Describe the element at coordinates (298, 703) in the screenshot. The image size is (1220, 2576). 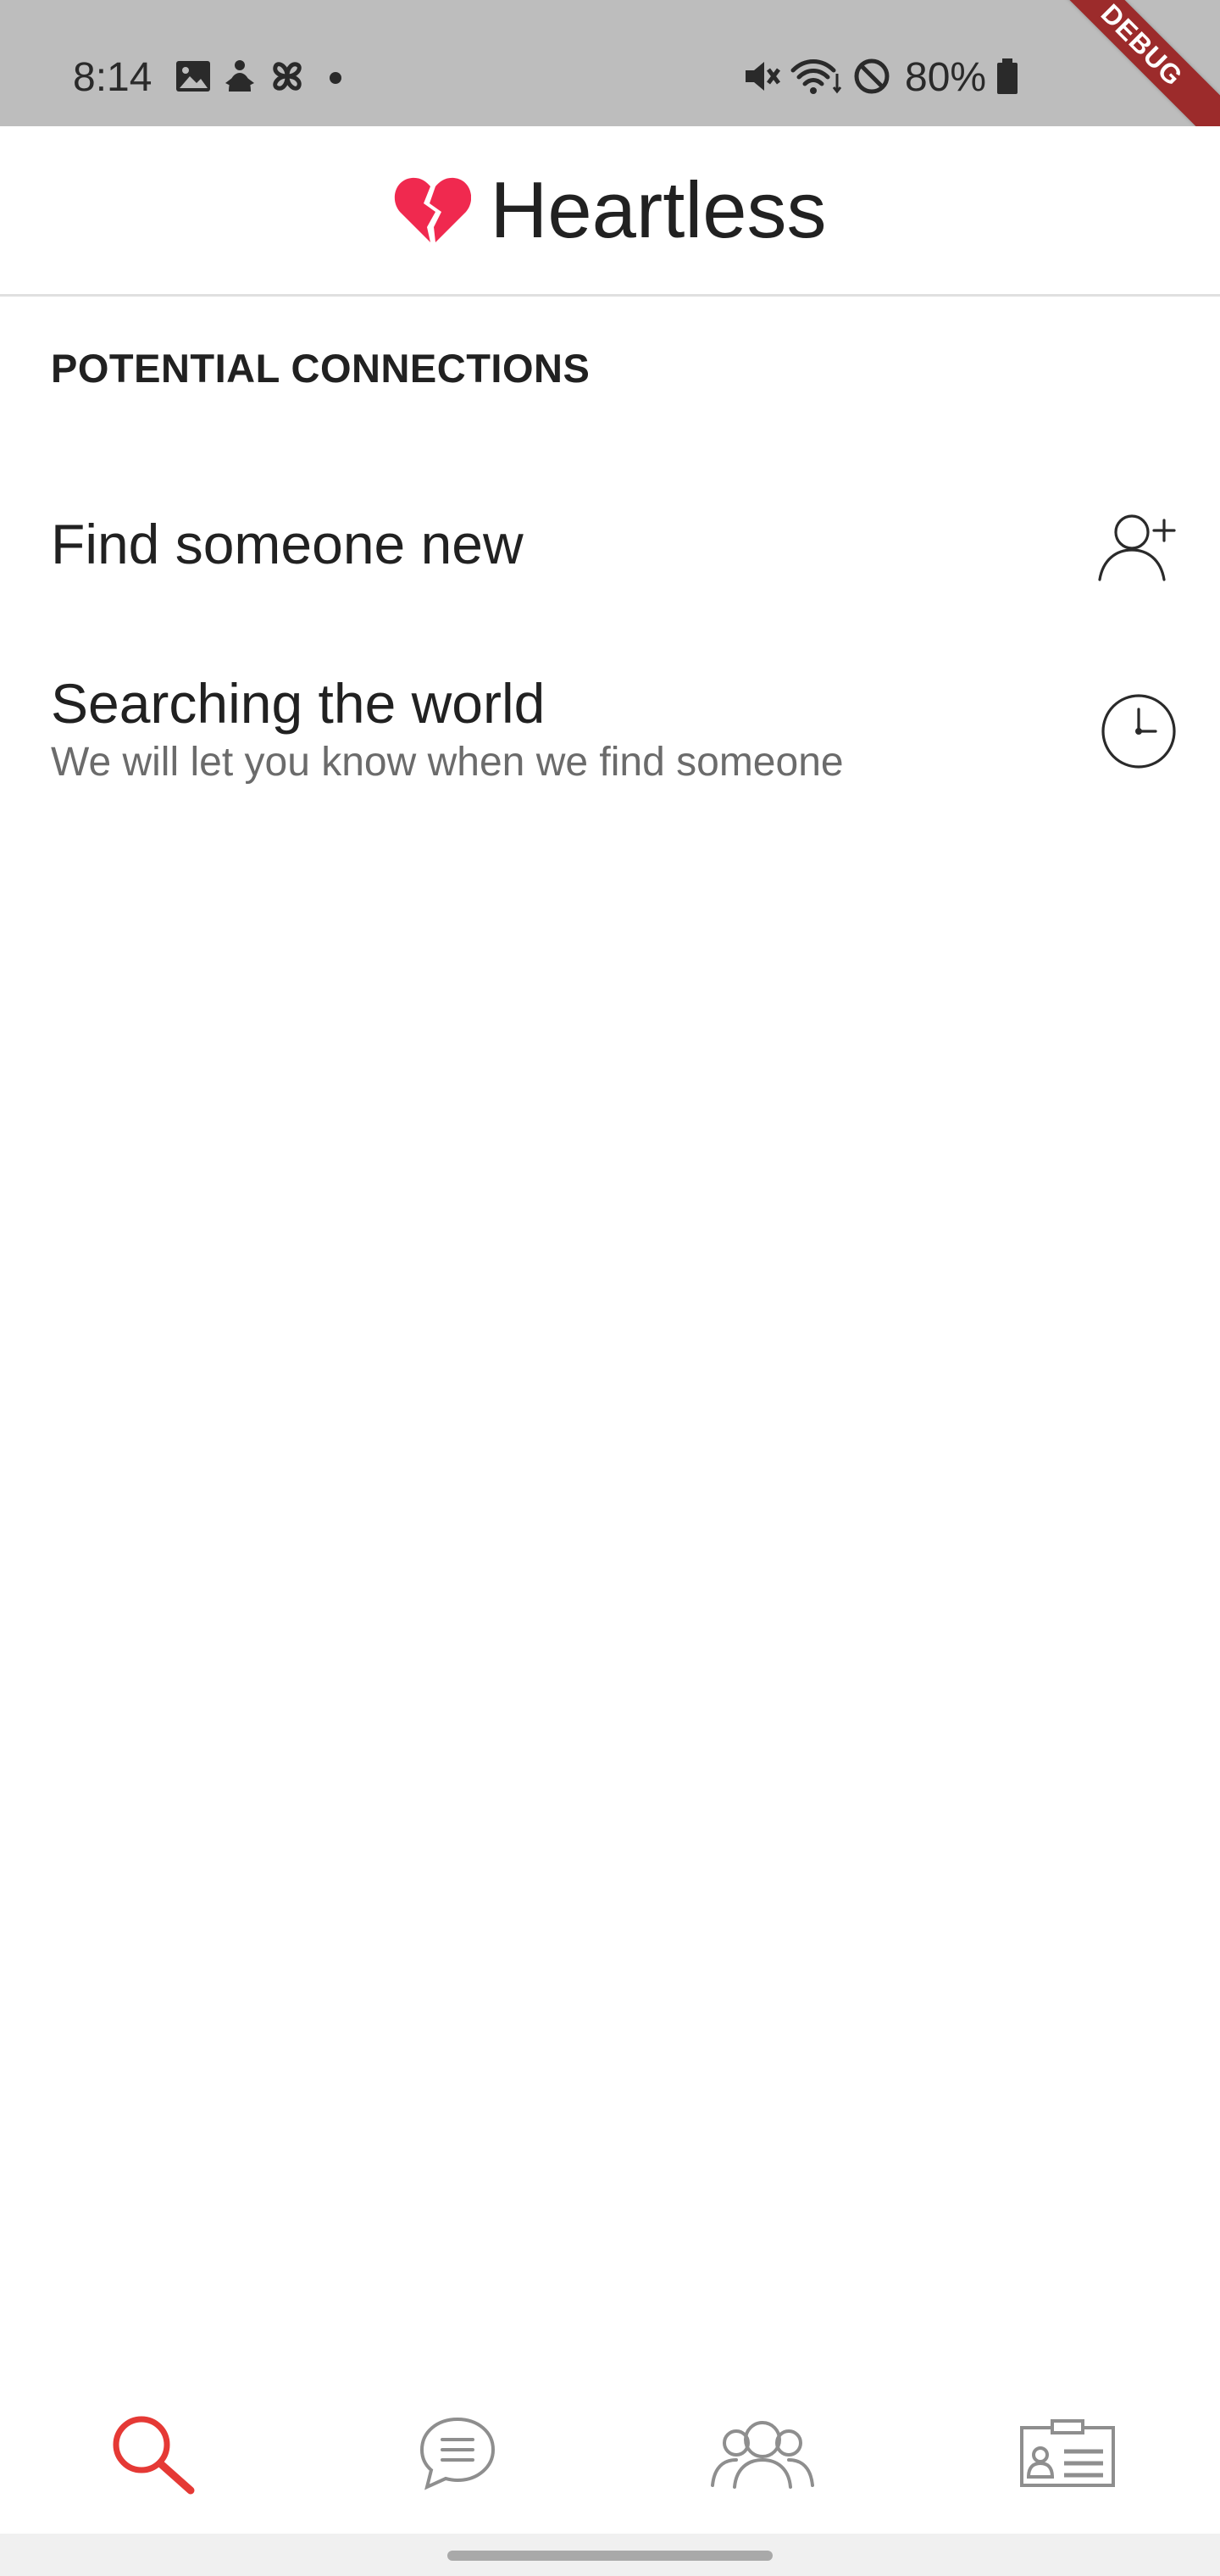
I see `row-title: Searching the world` at that location.